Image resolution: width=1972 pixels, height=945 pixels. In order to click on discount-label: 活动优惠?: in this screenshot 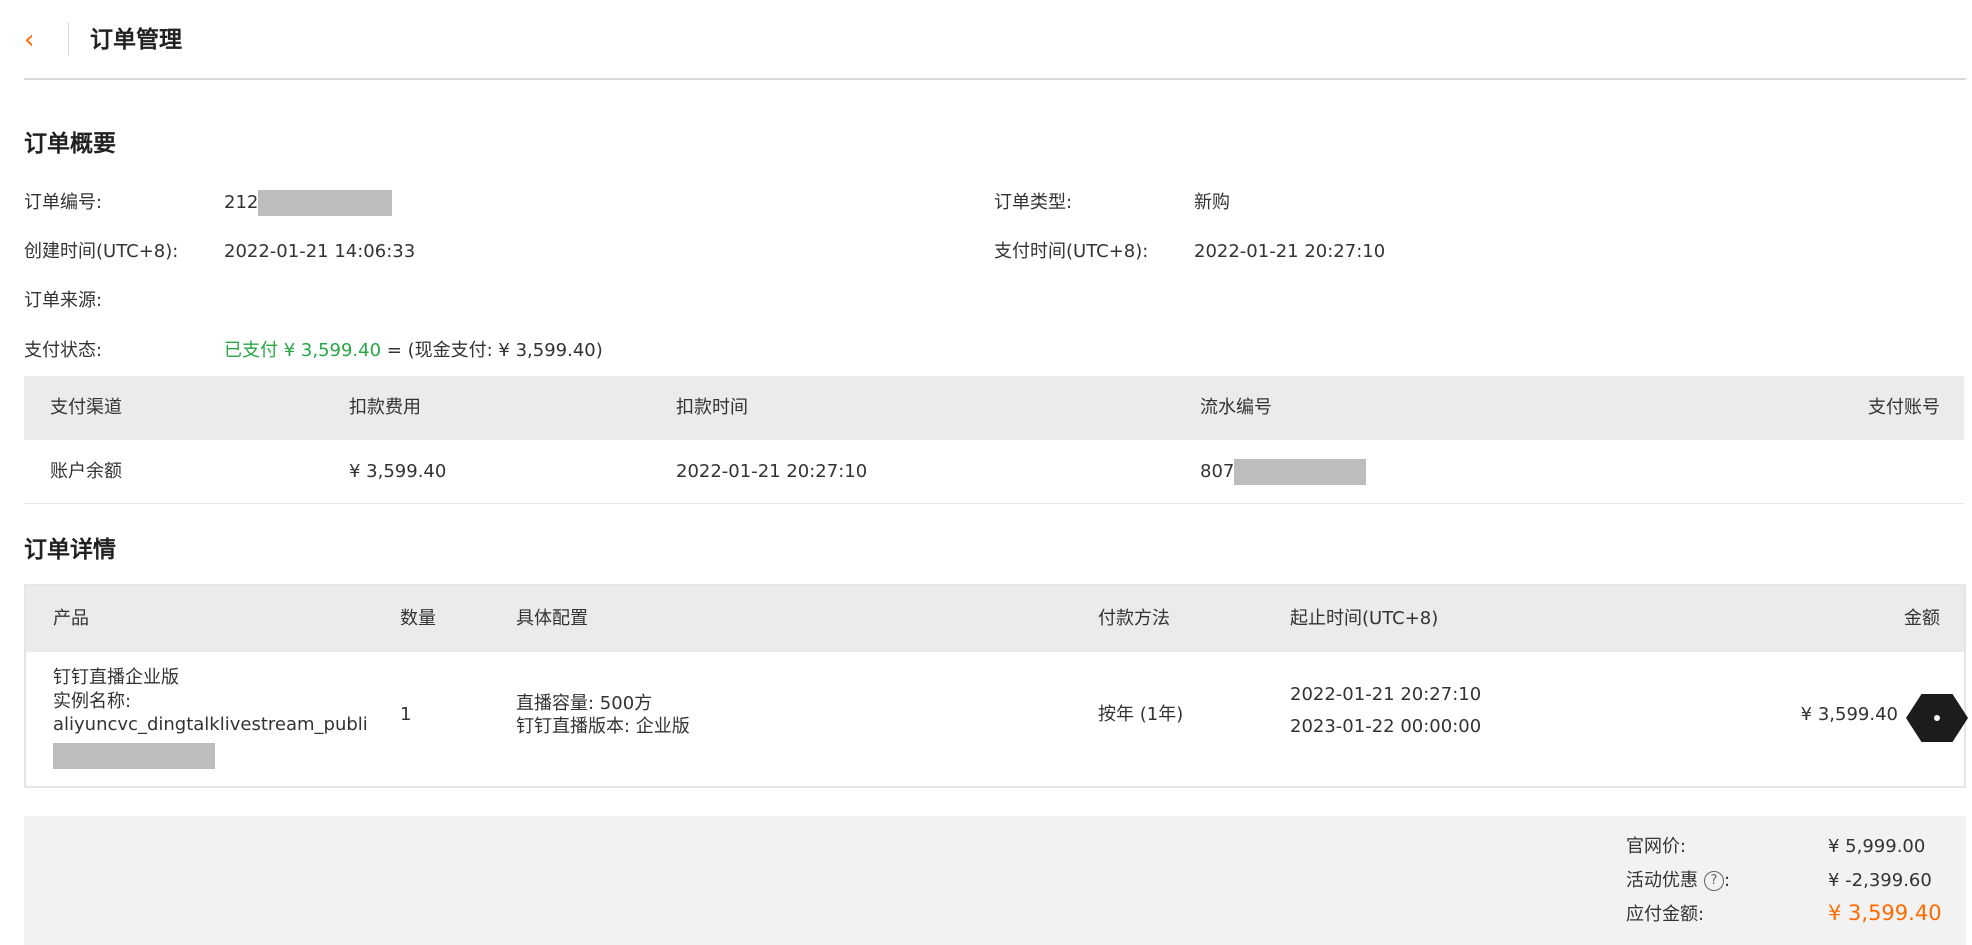, I will do `click(1678, 881)`.